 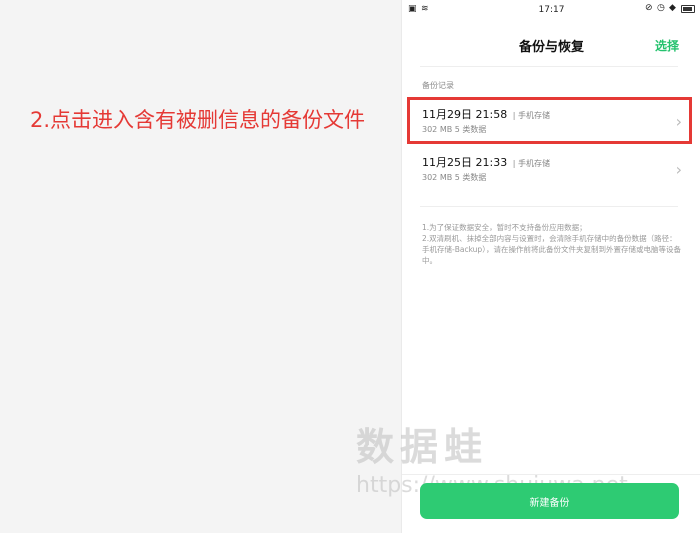 I want to click on section-label: 备份记录, so click(x=438, y=85).